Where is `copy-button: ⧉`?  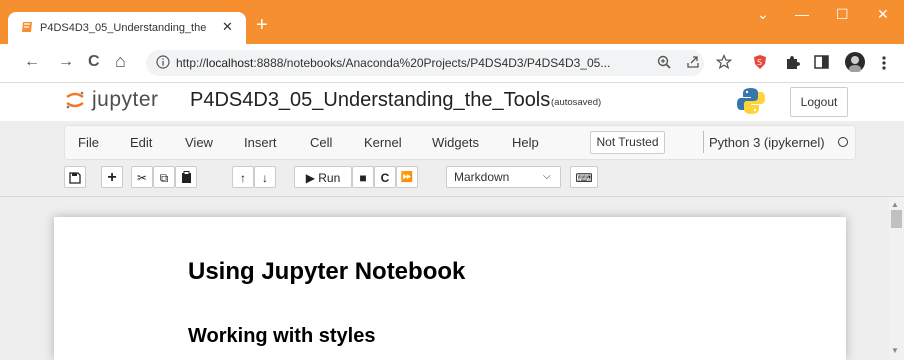 copy-button: ⧉ is located at coordinates (164, 177).